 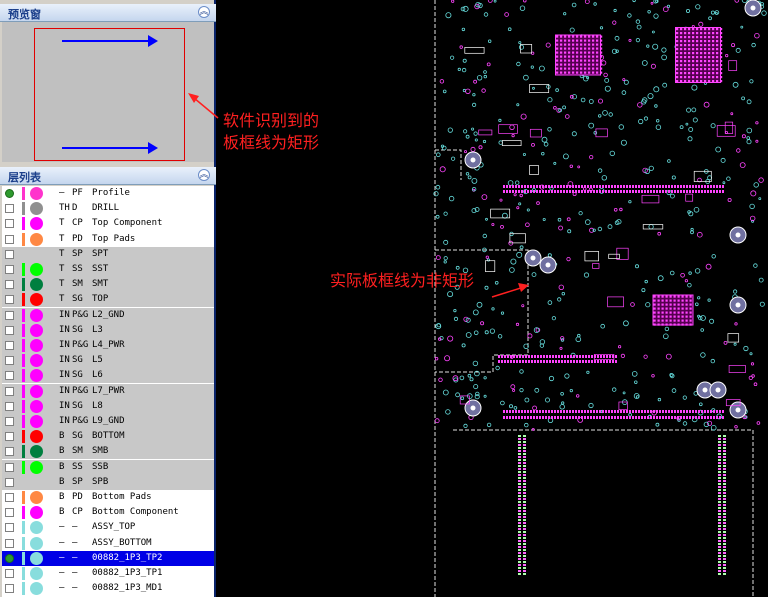 What do you see at coordinates (271, 142) in the screenshot?
I see `annotation-line-2: 板框线为矩形` at bounding box center [271, 142].